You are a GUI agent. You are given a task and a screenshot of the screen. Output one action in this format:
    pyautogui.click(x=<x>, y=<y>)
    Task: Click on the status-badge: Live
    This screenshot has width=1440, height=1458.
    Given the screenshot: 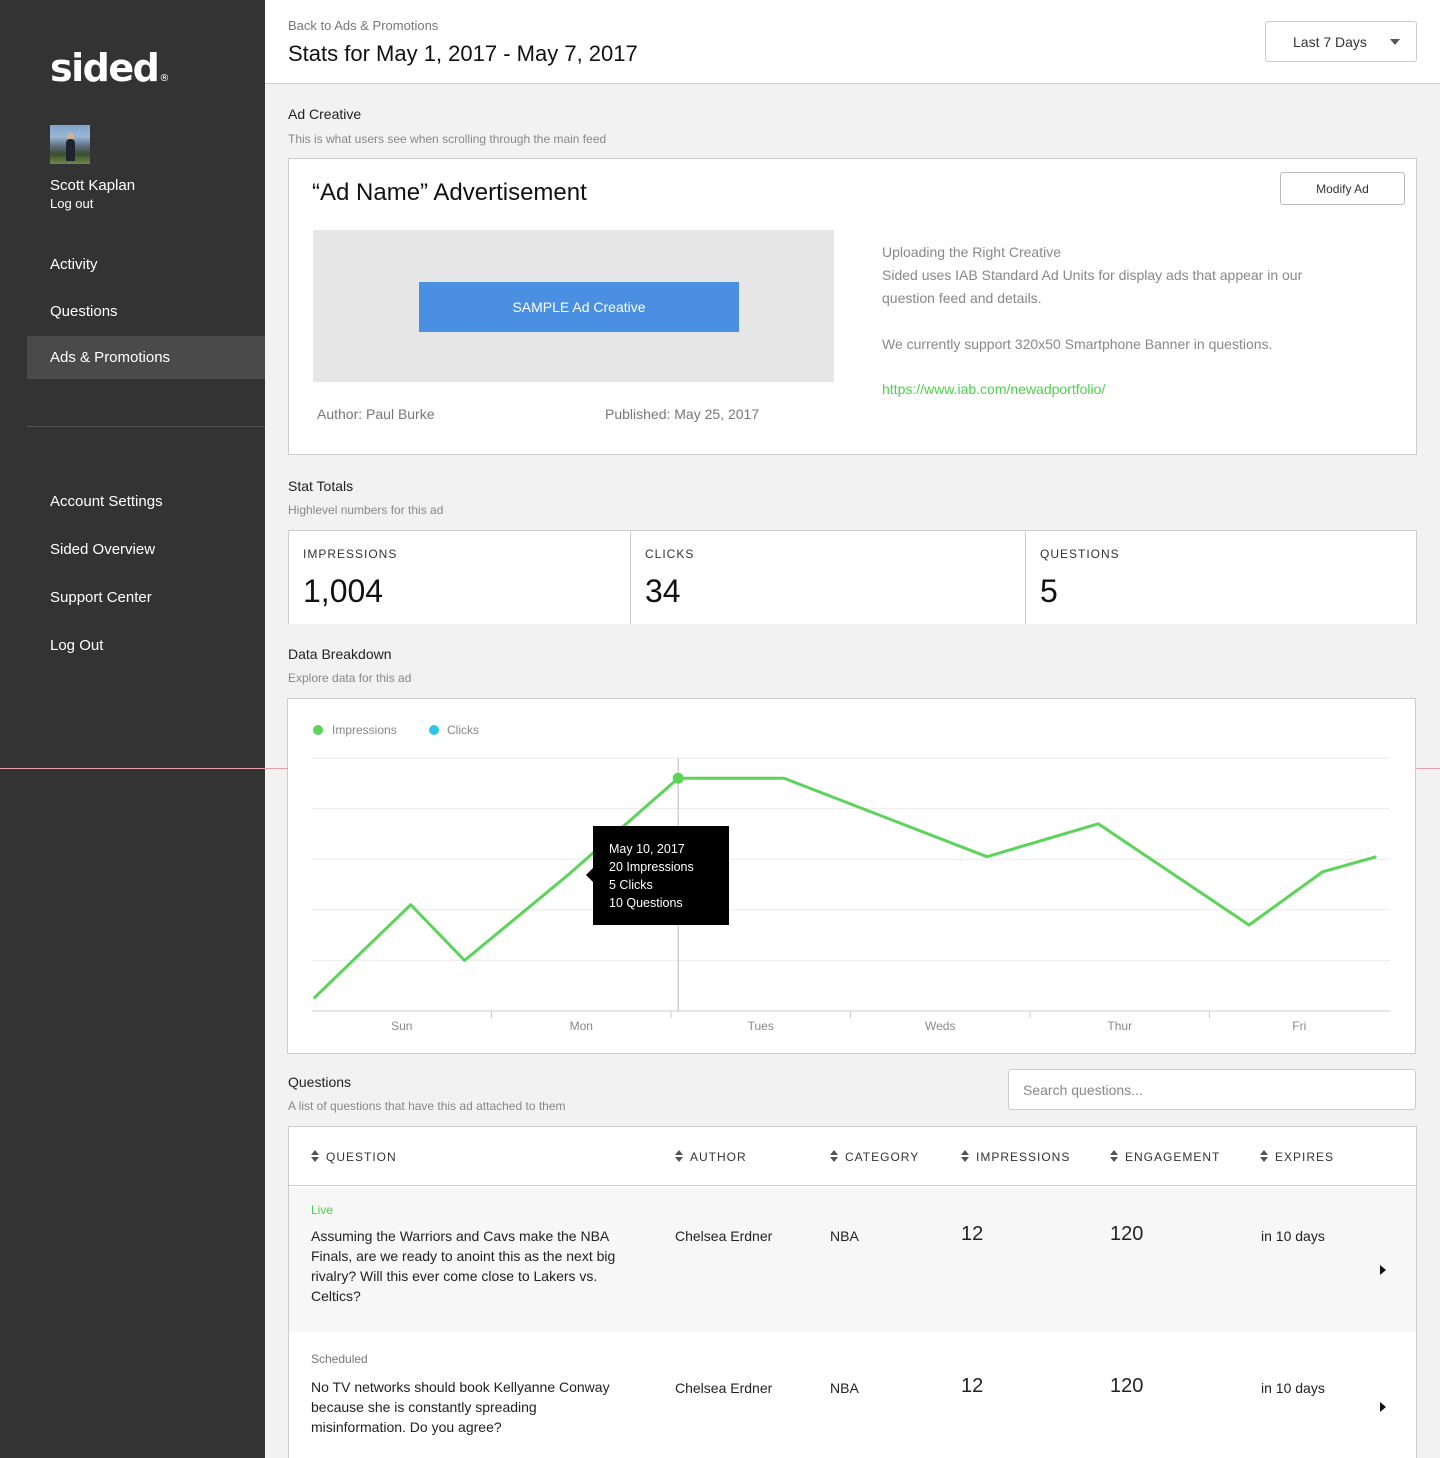 What is the action you would take?
    pyautogui.click(x=322, y=1210)
    